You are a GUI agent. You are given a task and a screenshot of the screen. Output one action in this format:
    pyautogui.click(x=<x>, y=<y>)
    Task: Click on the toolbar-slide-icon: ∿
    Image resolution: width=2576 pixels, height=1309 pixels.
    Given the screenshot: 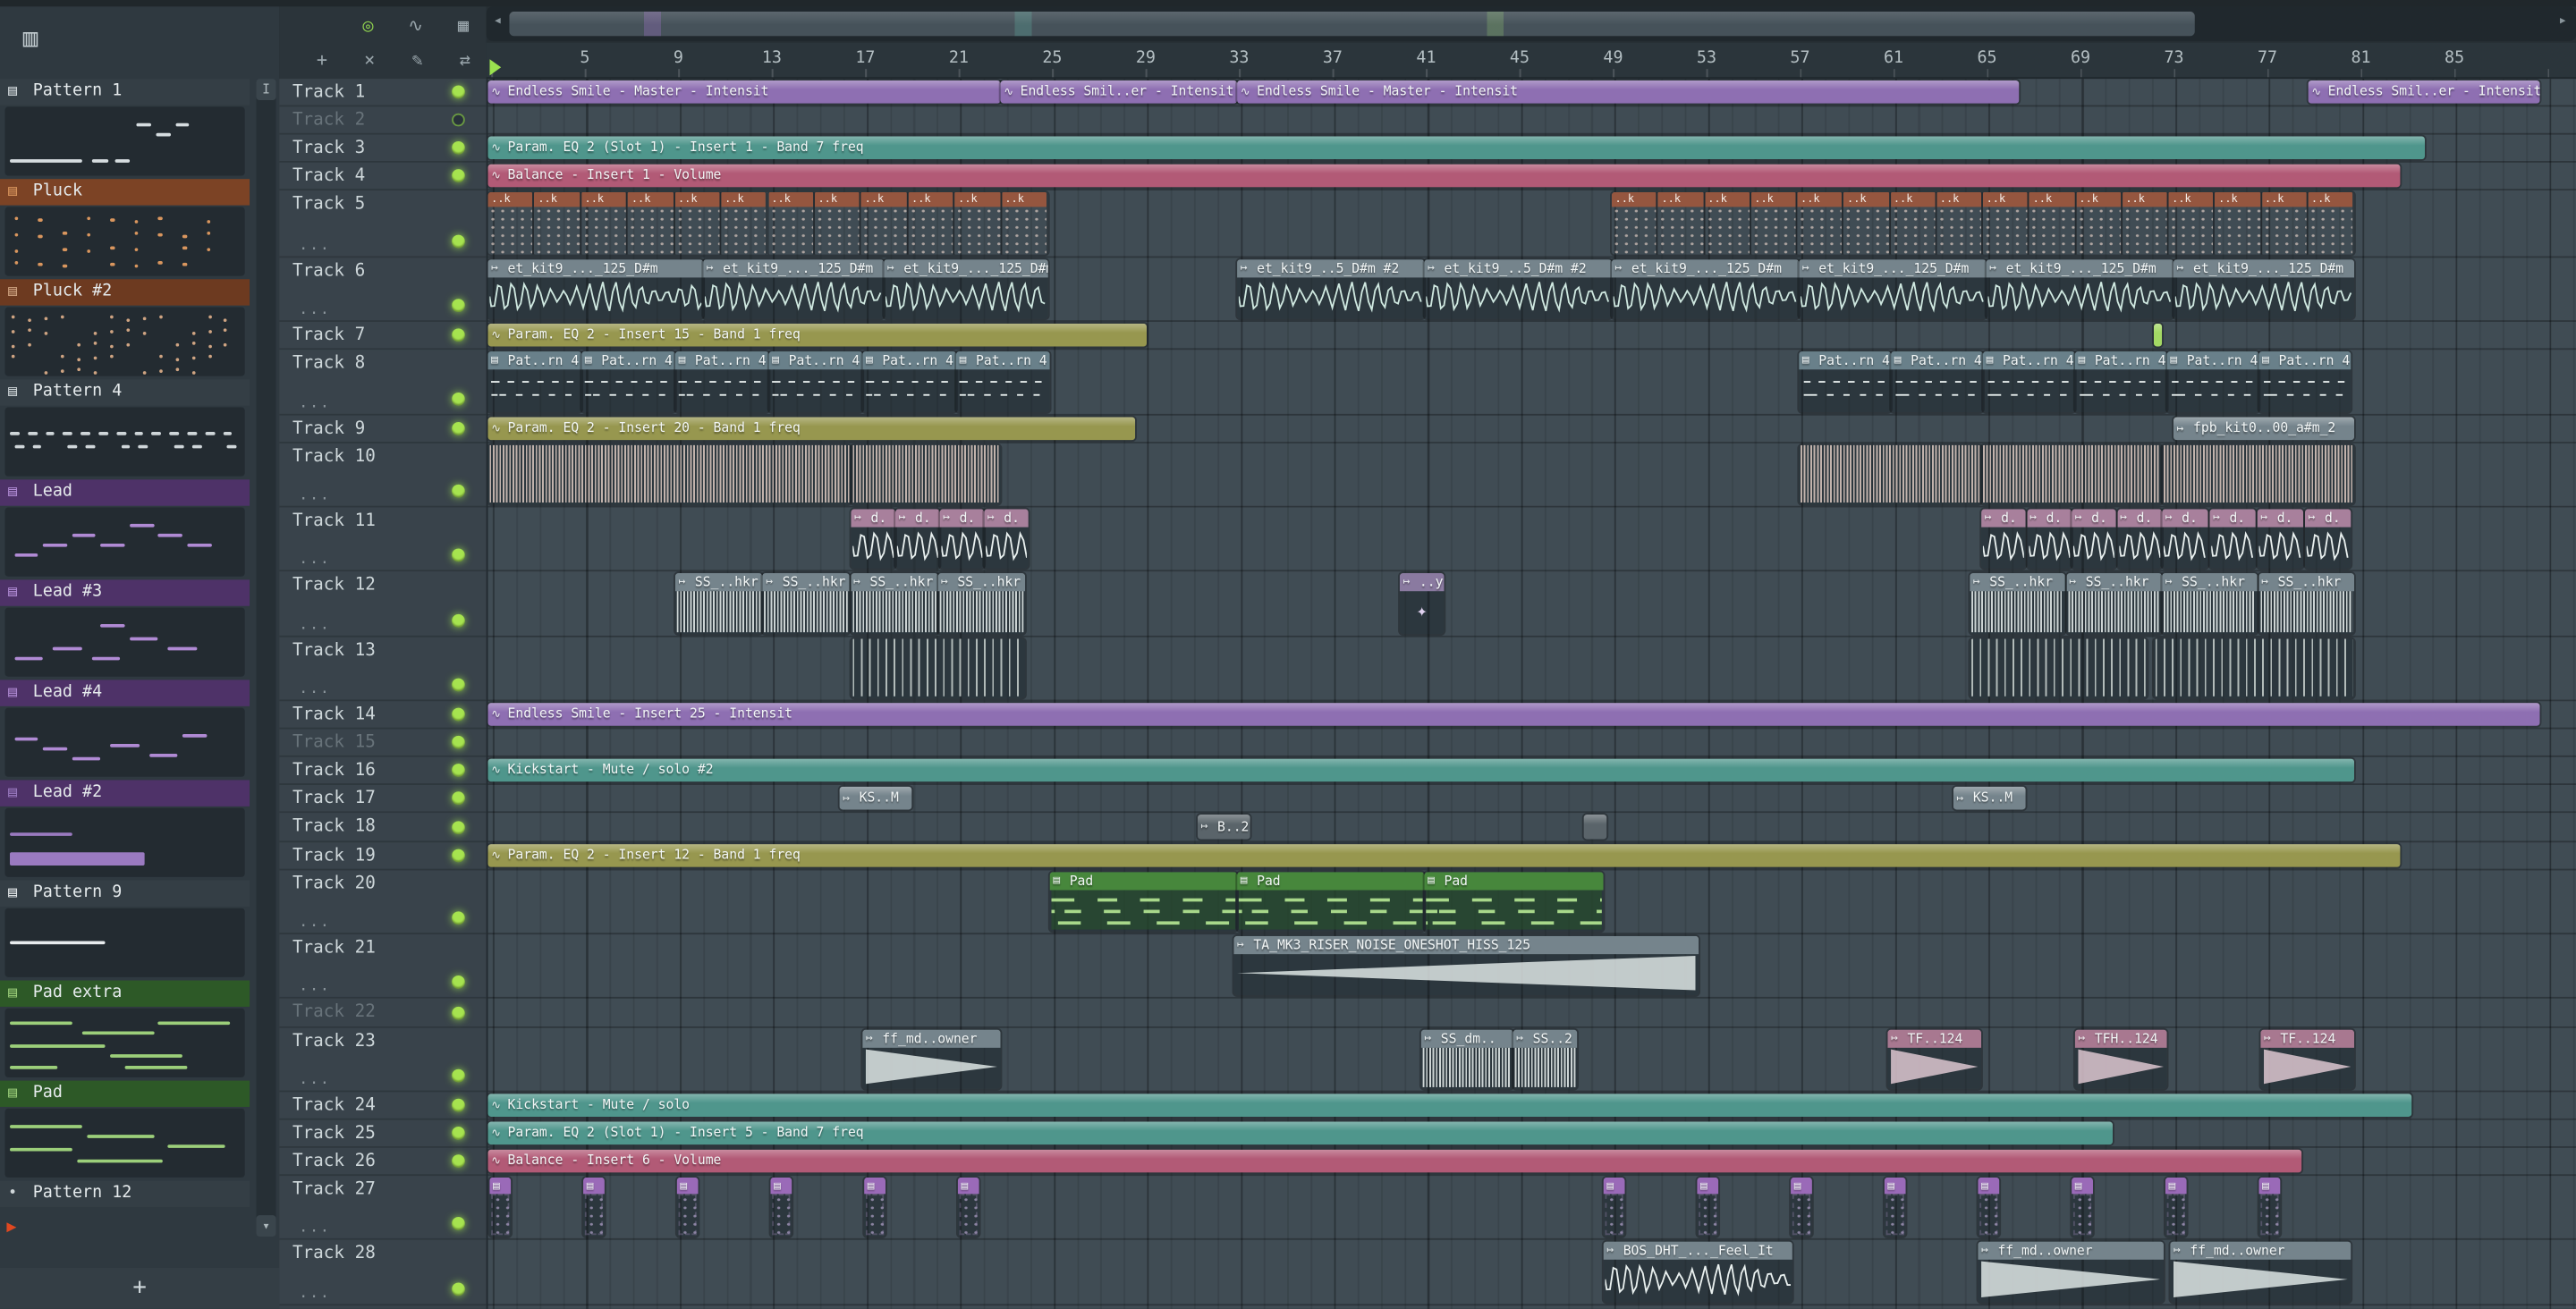 What is the action you would take?
    pyautogui.click(x=415, y=26)
    